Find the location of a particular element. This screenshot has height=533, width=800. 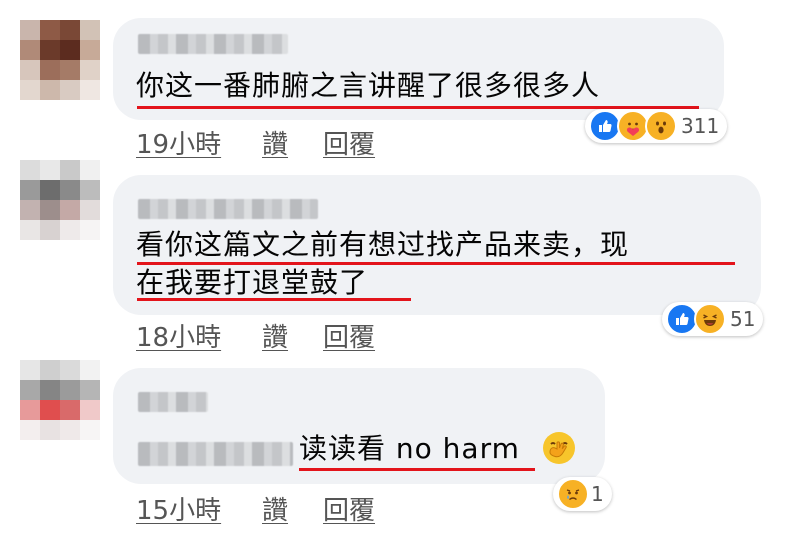

commenter-name is located at coordinates (173, 402).